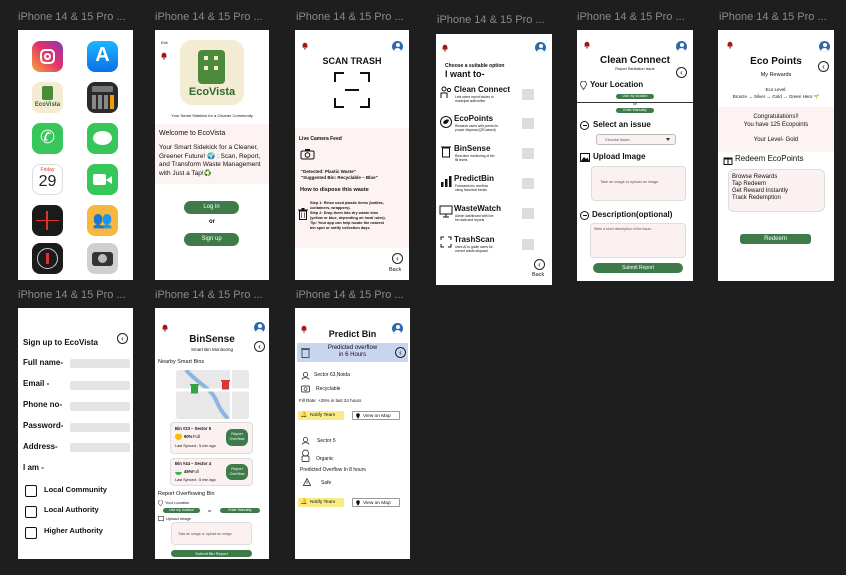 The width and height of the screenshot is (846, 575). Describe the element at coordinates (102, 258) in the screenshot. I see `camera-app-icon` at that location.